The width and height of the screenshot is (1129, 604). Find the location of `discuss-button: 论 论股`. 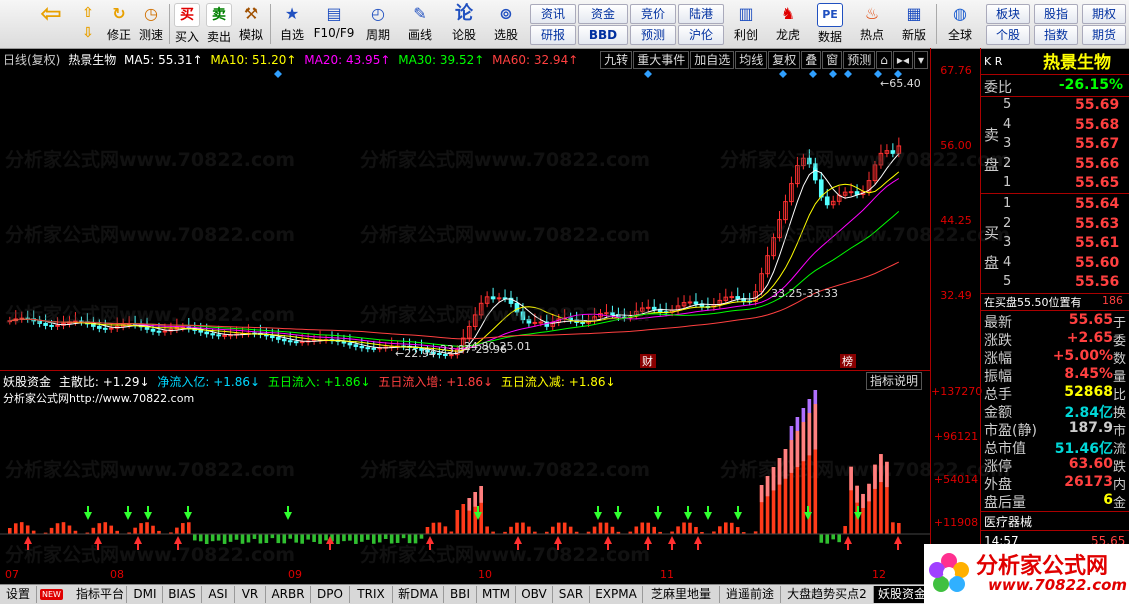

discuss-button: 论 论股 is located at coordinates (464, 24).